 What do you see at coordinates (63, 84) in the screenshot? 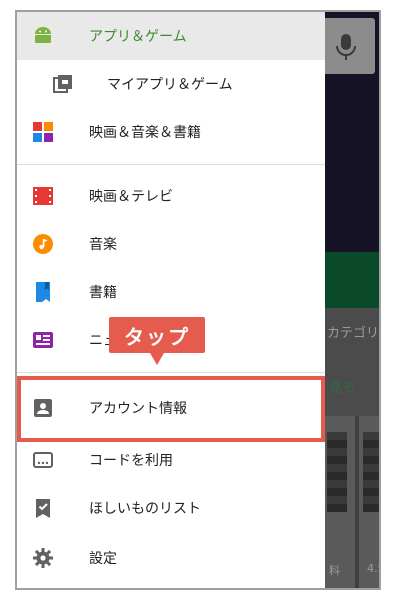
I see `library-icon` at bounding box center [63, 84].